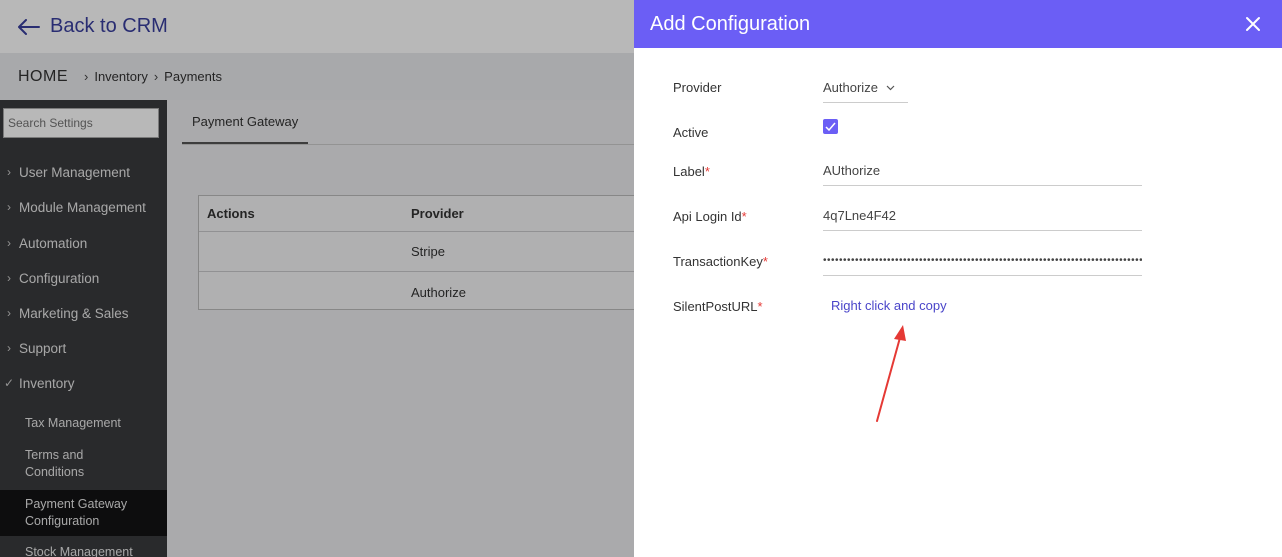 The image size is (1282, 557). I want to click on label-input: AUthorize, so click(982, 171).